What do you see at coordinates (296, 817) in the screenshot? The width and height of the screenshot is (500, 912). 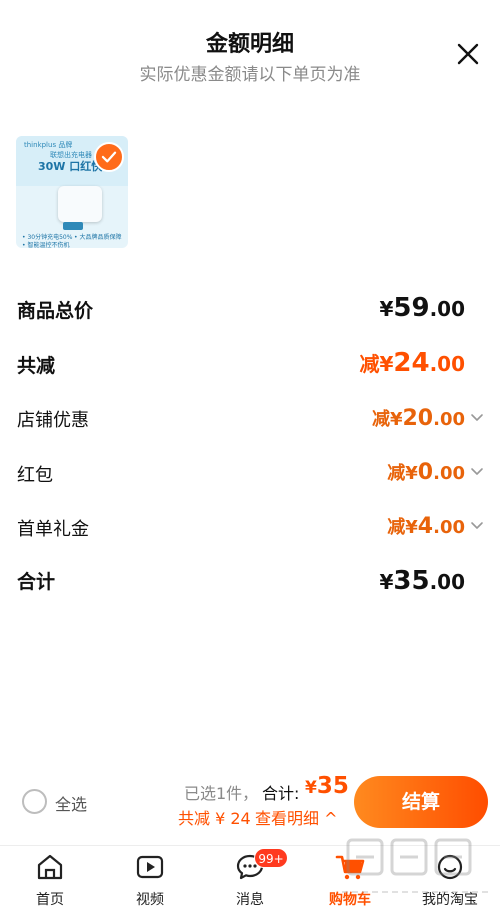 I see `view-detail-link: 查看明细 ^` at bounding box center [296, 817].